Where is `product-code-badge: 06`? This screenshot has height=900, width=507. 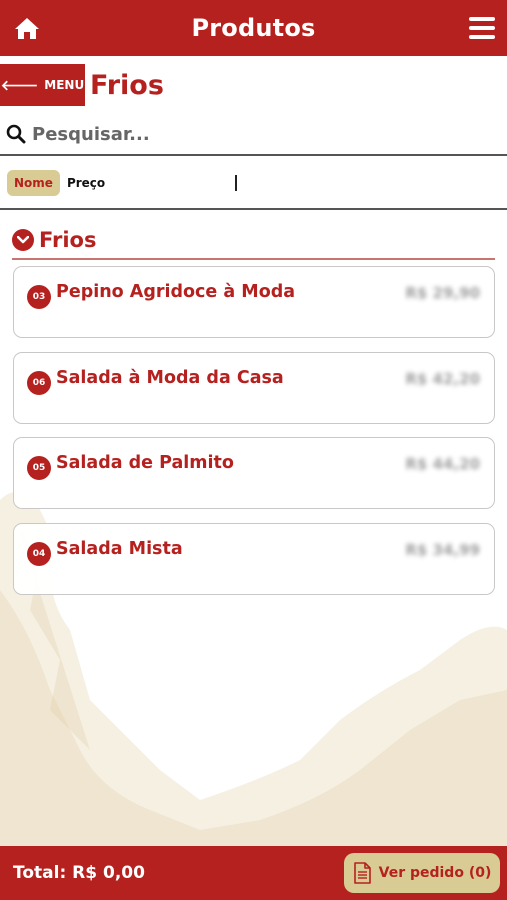
product-code-badge: 06 is located at coordinates (39, 382).